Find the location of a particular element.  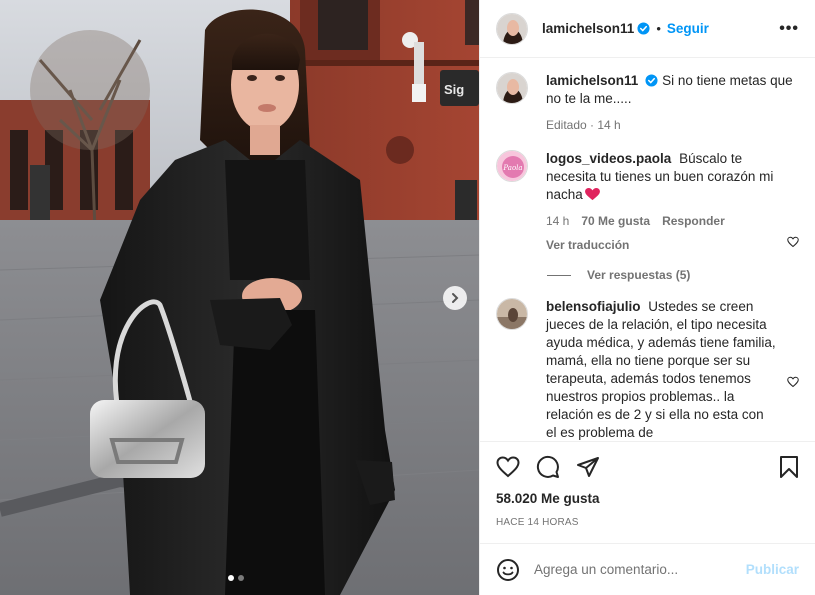

carousel-dots is located at coordinates (236, 578).